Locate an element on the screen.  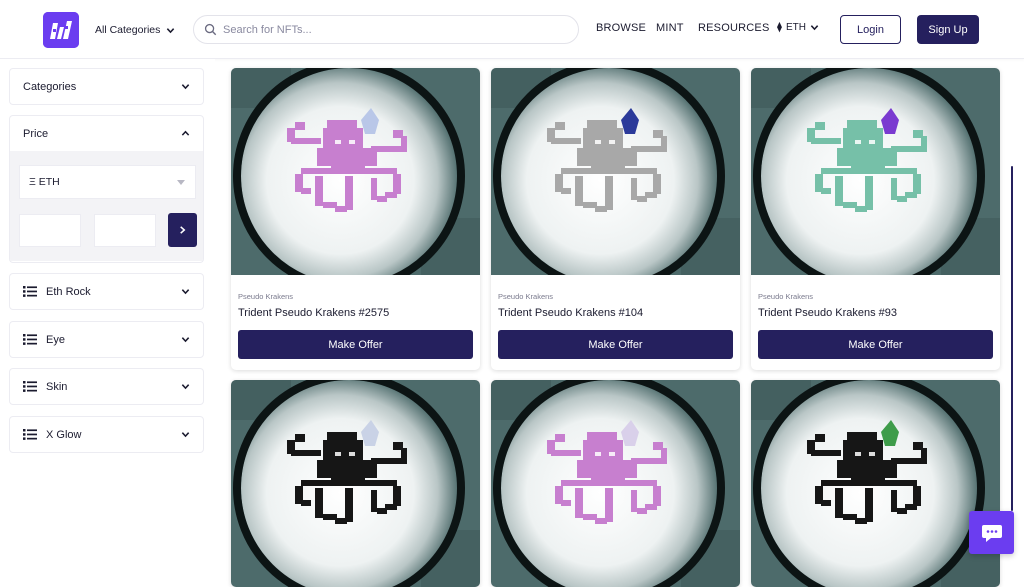
trait-filter-x-glow: X Glow is located at coordinates (106, 434).